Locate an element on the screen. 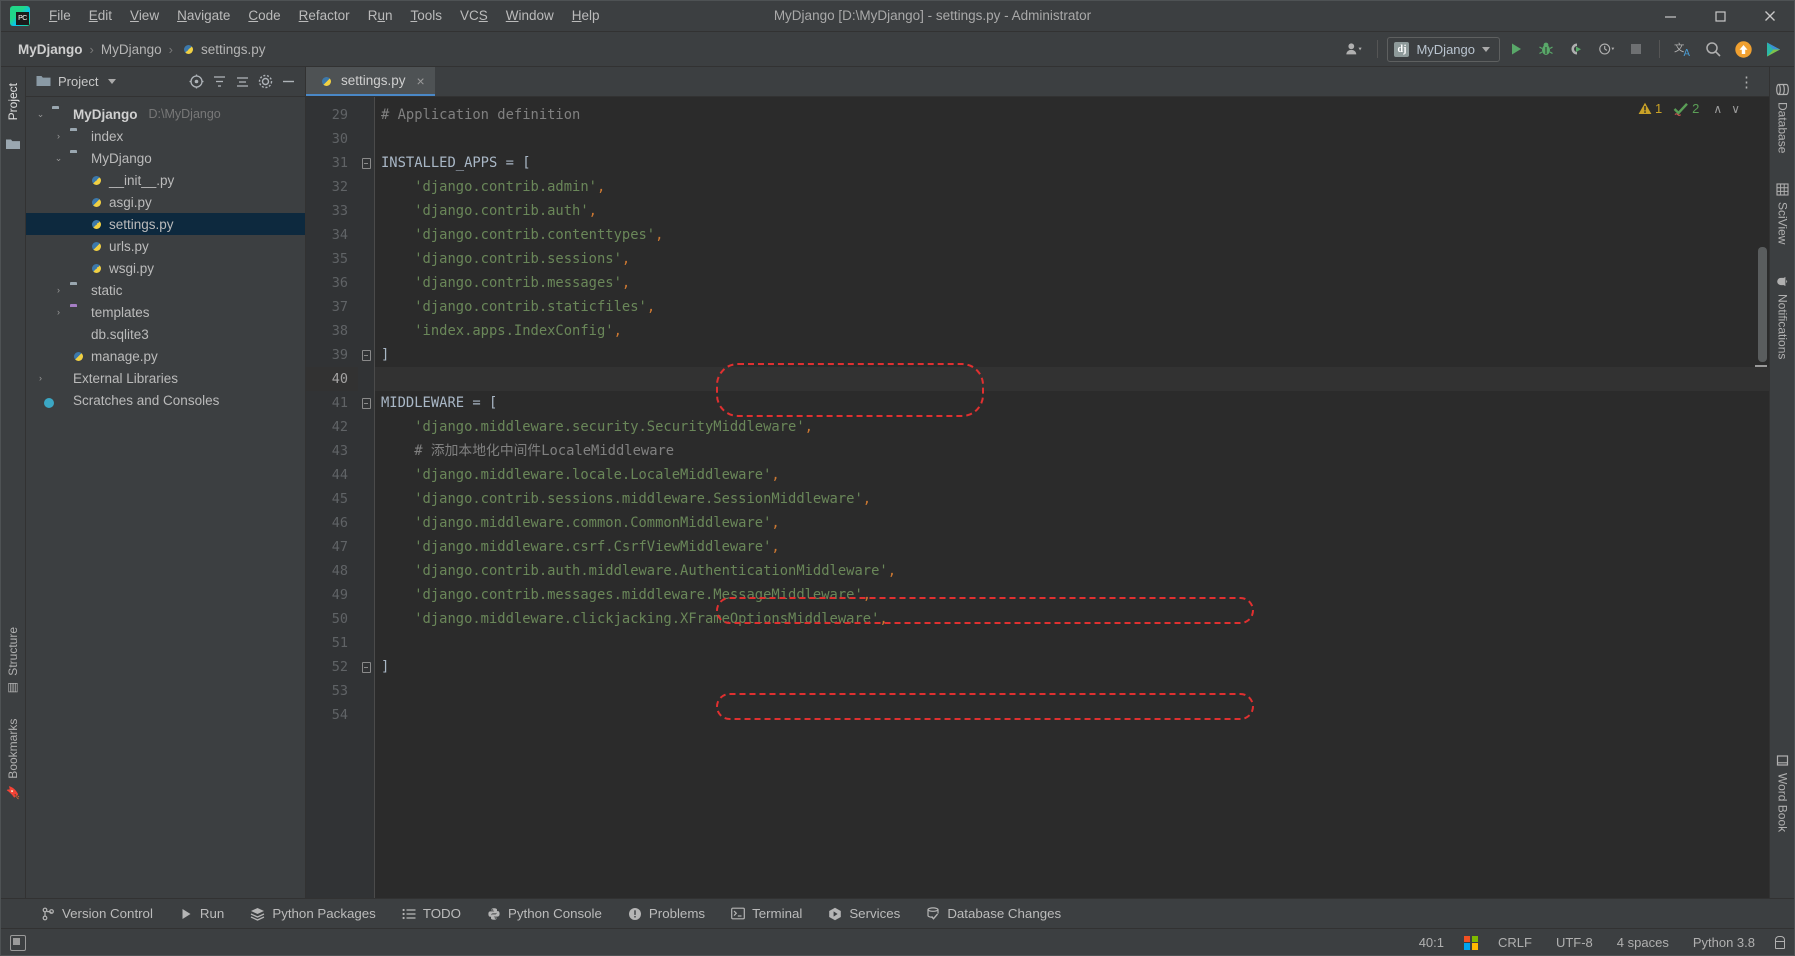 This screenshot has height=956, width=1795. code-line: MIDDLEWARE = [ is located at coordinates (1072, 403).